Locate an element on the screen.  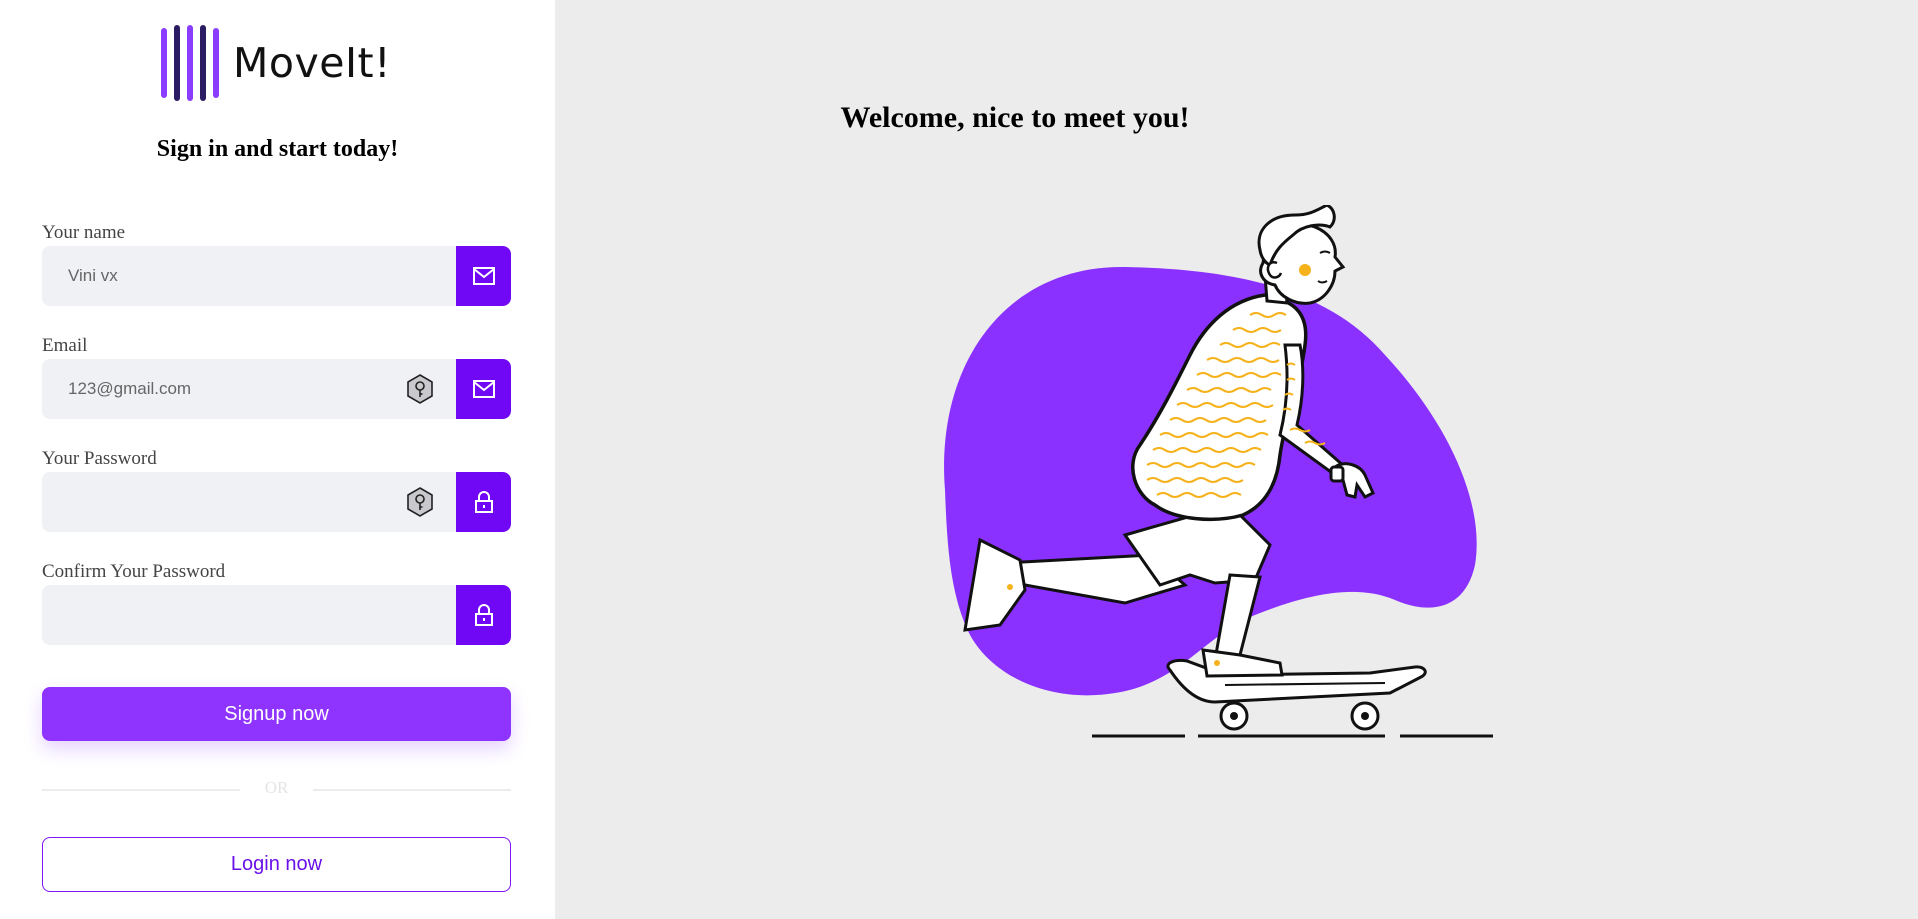
password-field-wrapper is located at coordinates (276, 502).